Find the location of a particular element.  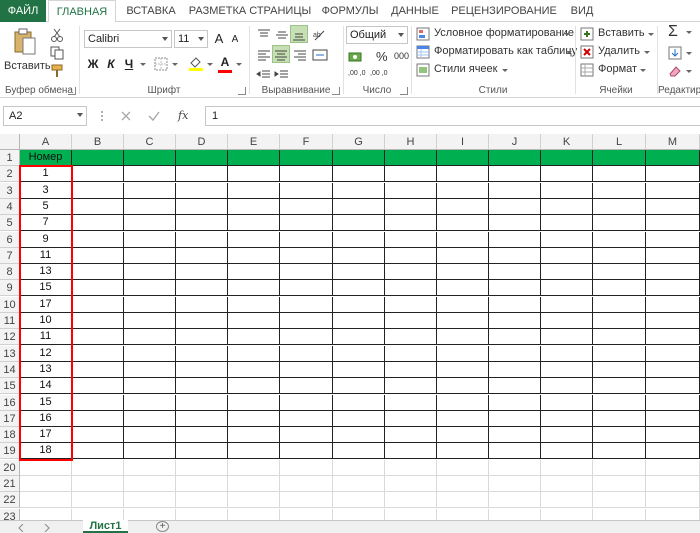

cell-f8 is located at coordinates (306, 272).